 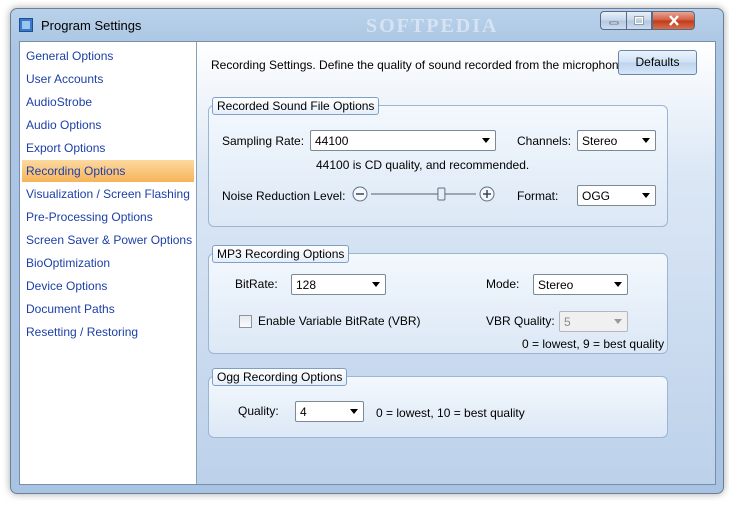 I want to click on vbr-quality-value: 5, so click(x=567, y=322).